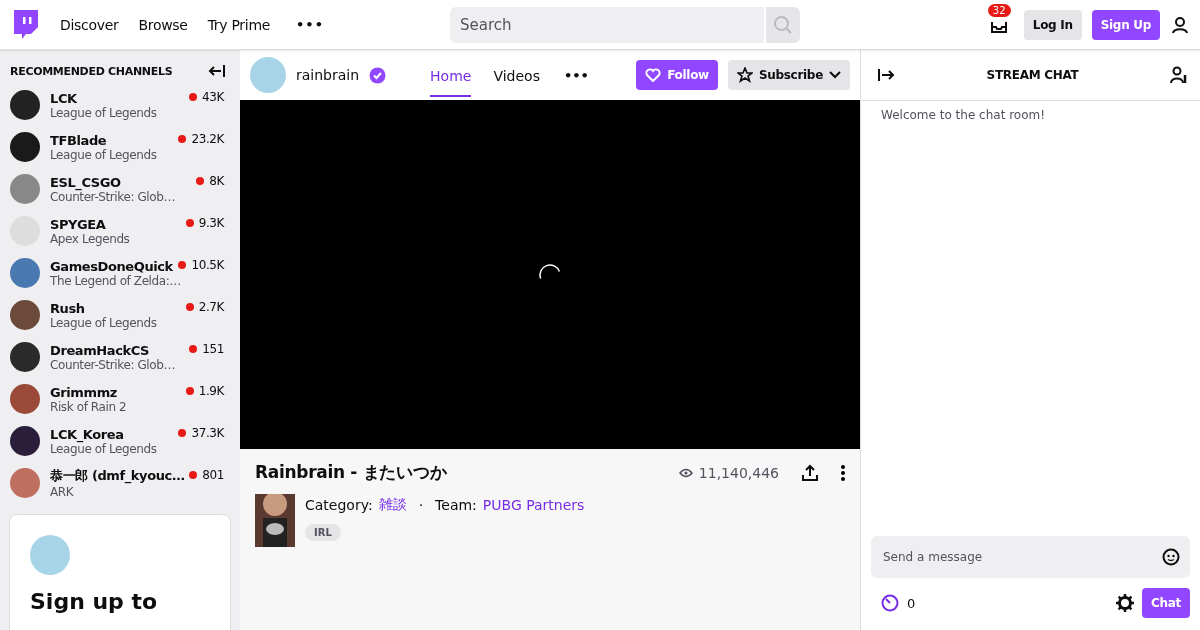 This screenshot has width=1200, height=630. What do you see at coordinates (456, 505) in the screenshot?
I see `team-label: Team:` at bounding box center [456, 505].